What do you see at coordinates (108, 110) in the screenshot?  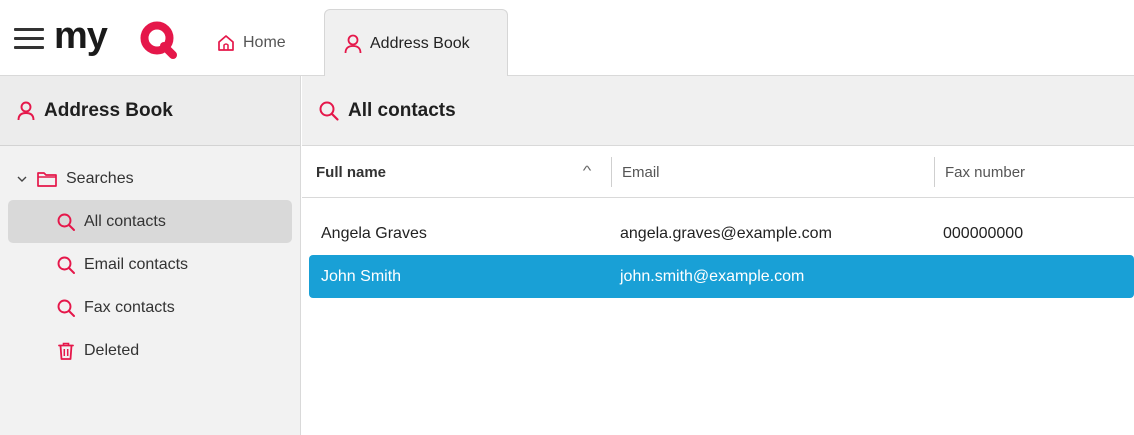 I see `sidebar-title: Address Book` at bounding box center [108, 110].